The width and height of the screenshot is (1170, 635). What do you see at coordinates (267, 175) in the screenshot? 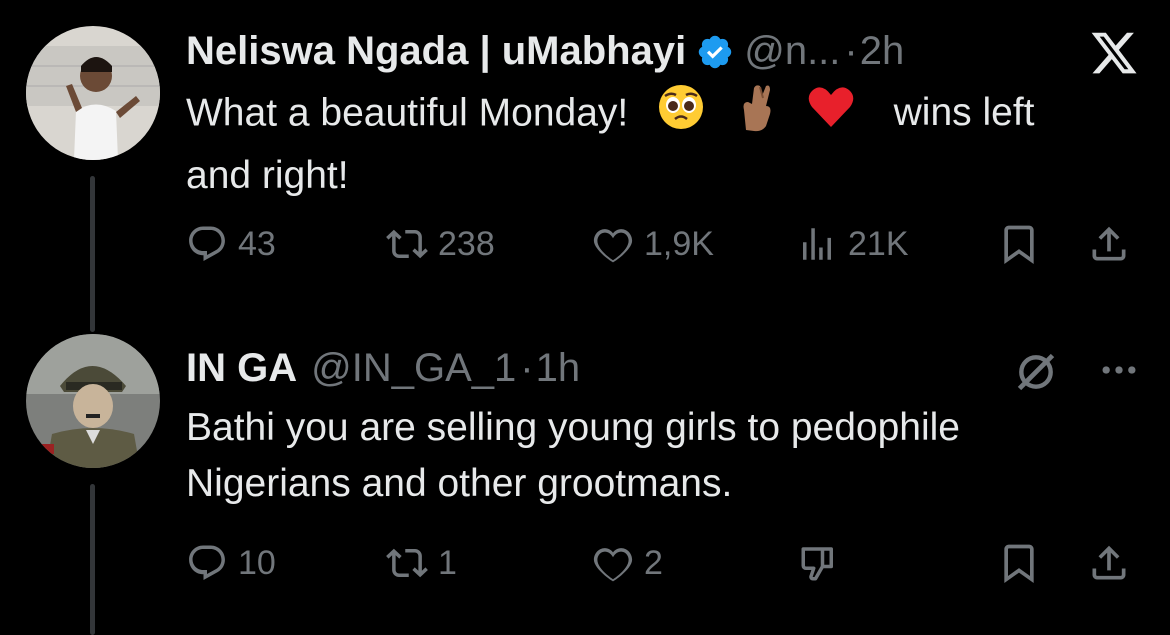
I see `tweet-text-line2: and right!` at bounding box center [267, 175].